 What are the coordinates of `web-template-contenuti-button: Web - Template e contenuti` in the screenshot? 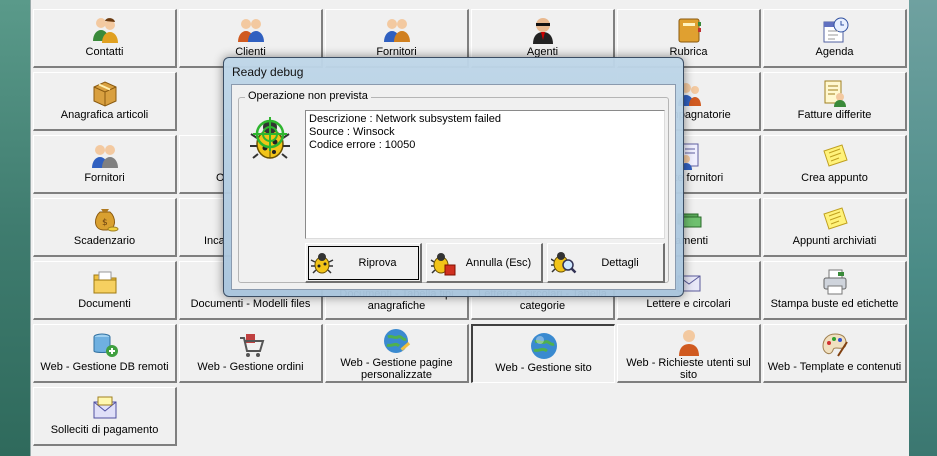 It's located at (835, 353).